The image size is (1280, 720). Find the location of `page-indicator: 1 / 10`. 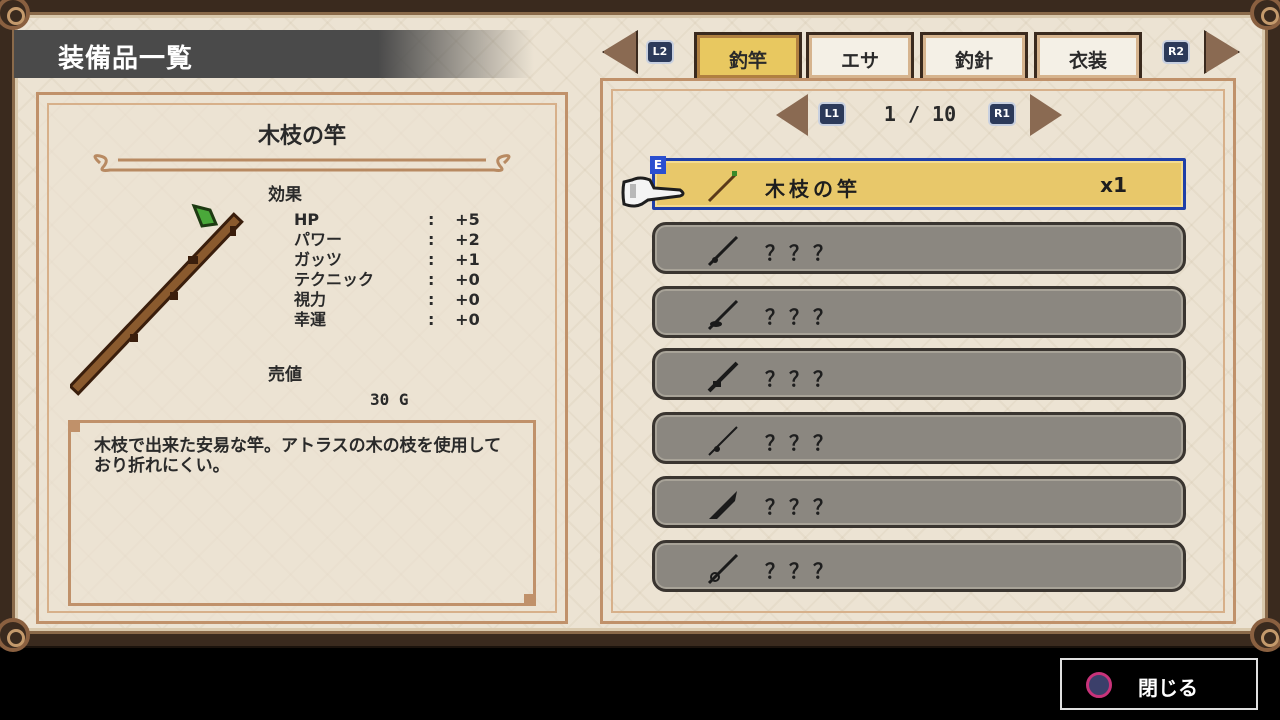

page-indicator: 1 / 10 is located at coordinates (920, 114).